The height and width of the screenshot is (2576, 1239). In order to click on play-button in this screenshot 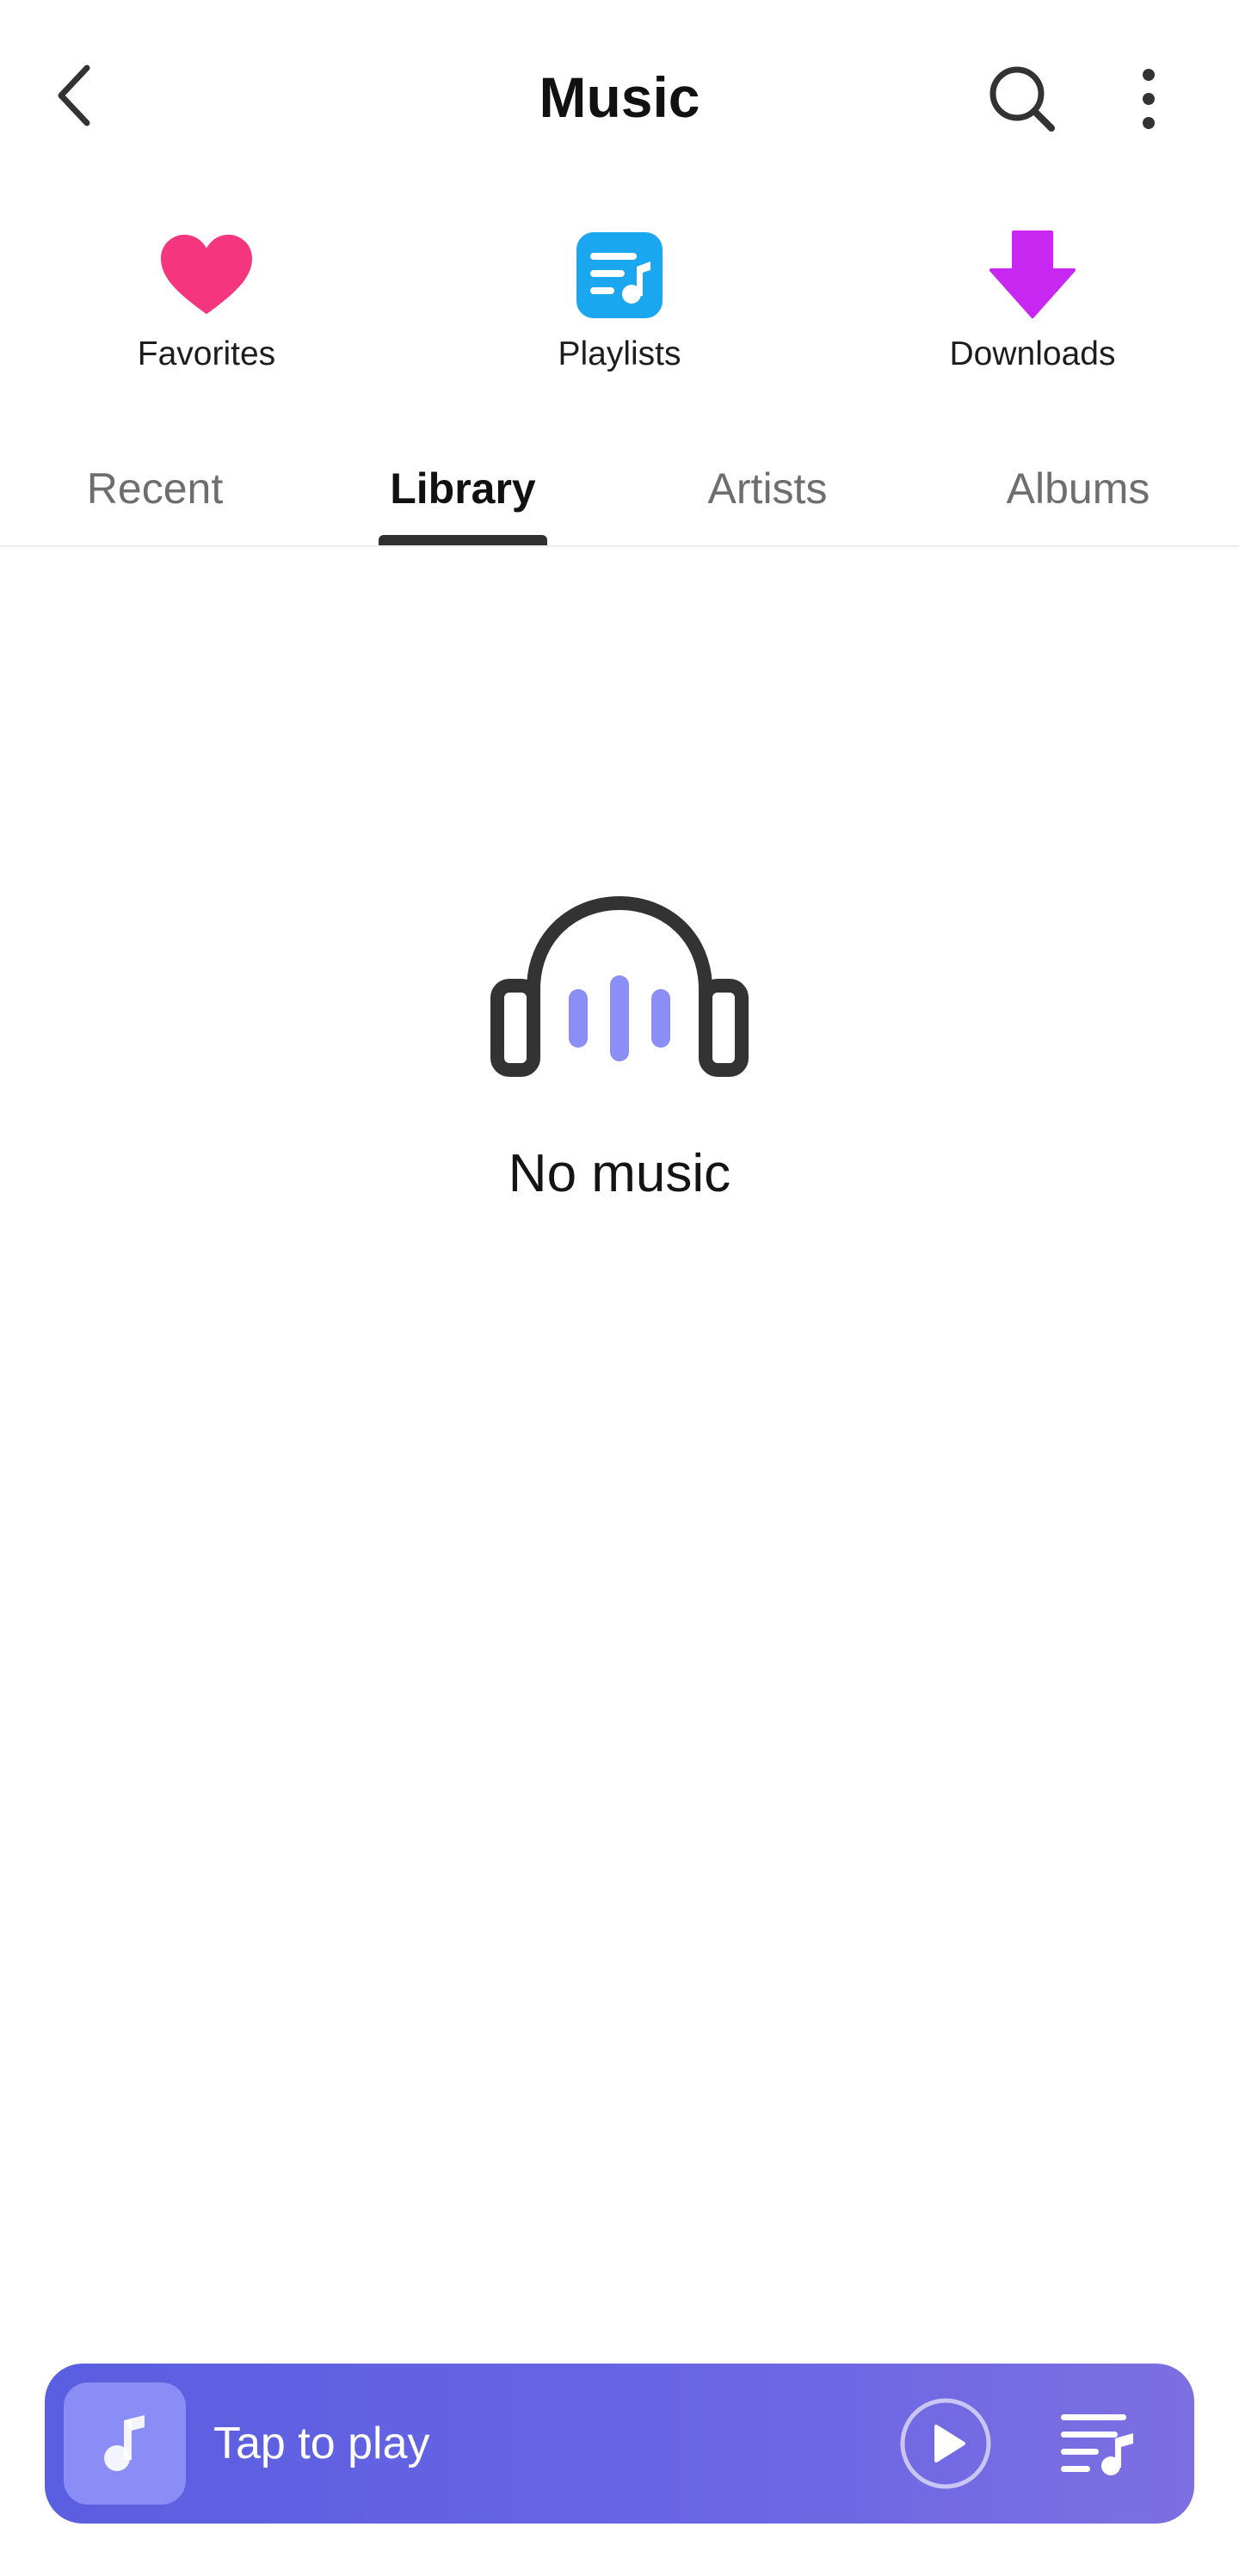, I will do `click(945, 2443)`.